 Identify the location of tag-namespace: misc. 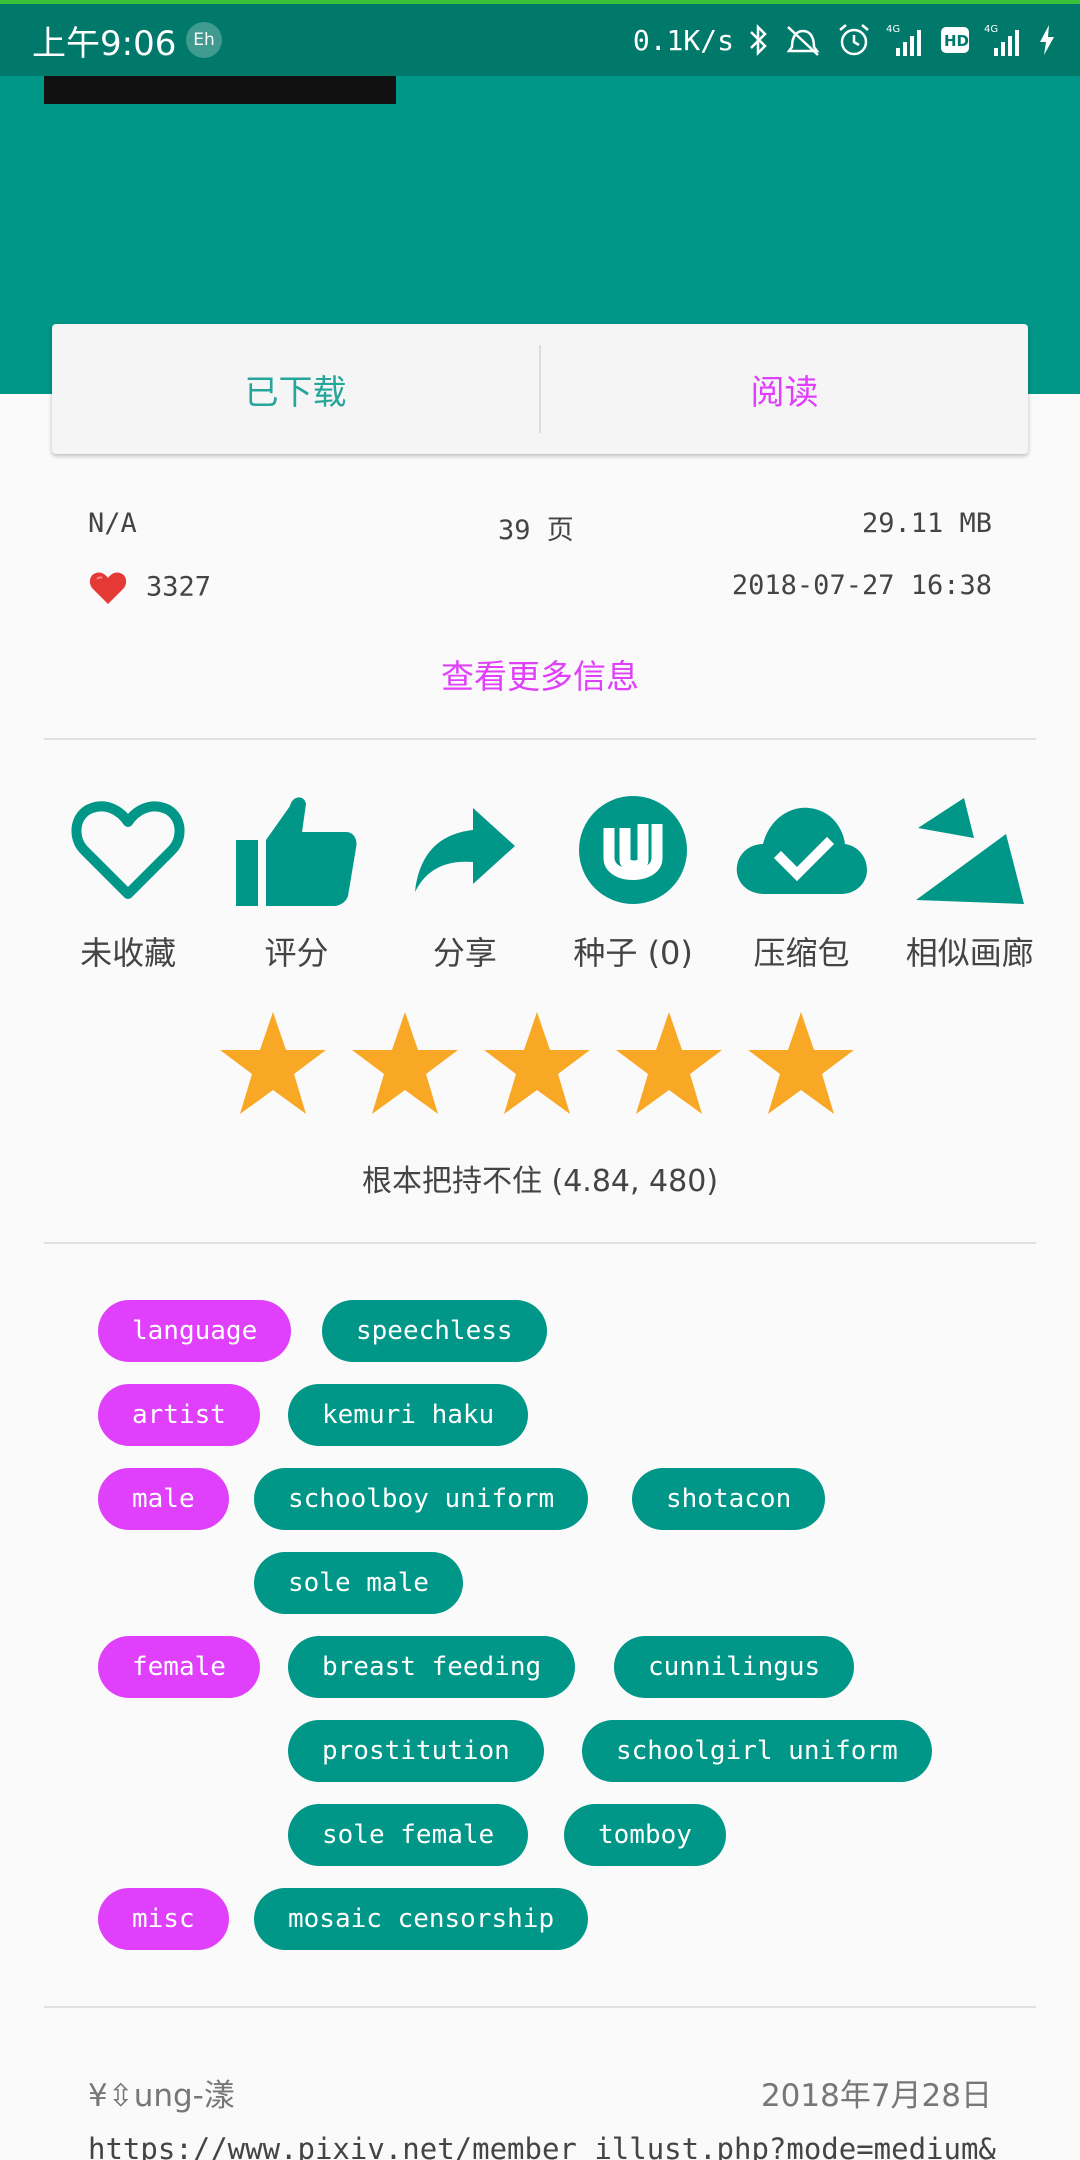
(163, 1919).